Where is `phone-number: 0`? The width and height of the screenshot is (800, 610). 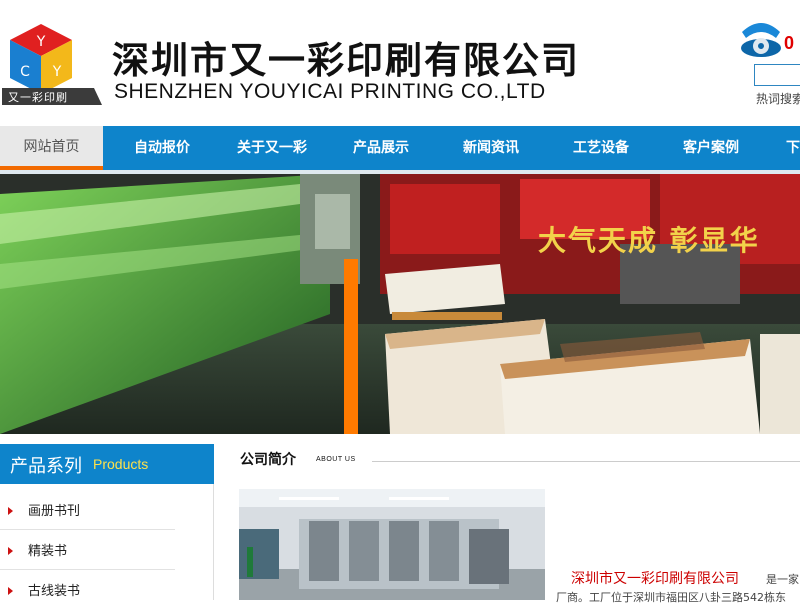 phone-number: 0 is located at coordinates (789, 43).